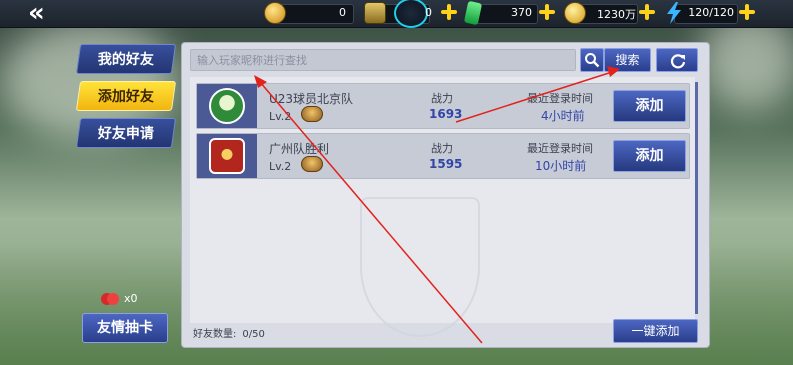 This screenshot has width=793, height=365. I want to click on search-icon, so click(592, 60).